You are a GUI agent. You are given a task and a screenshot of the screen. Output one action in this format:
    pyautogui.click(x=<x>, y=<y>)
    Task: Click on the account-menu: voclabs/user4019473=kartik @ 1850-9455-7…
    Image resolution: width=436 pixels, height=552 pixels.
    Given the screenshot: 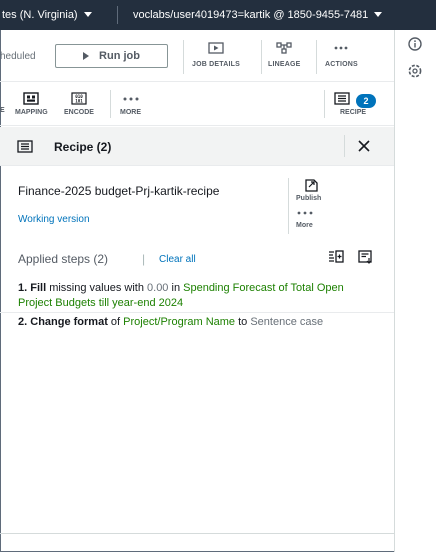 What is the action you would take?
    pyautogui.click(x=258, y=15)
    